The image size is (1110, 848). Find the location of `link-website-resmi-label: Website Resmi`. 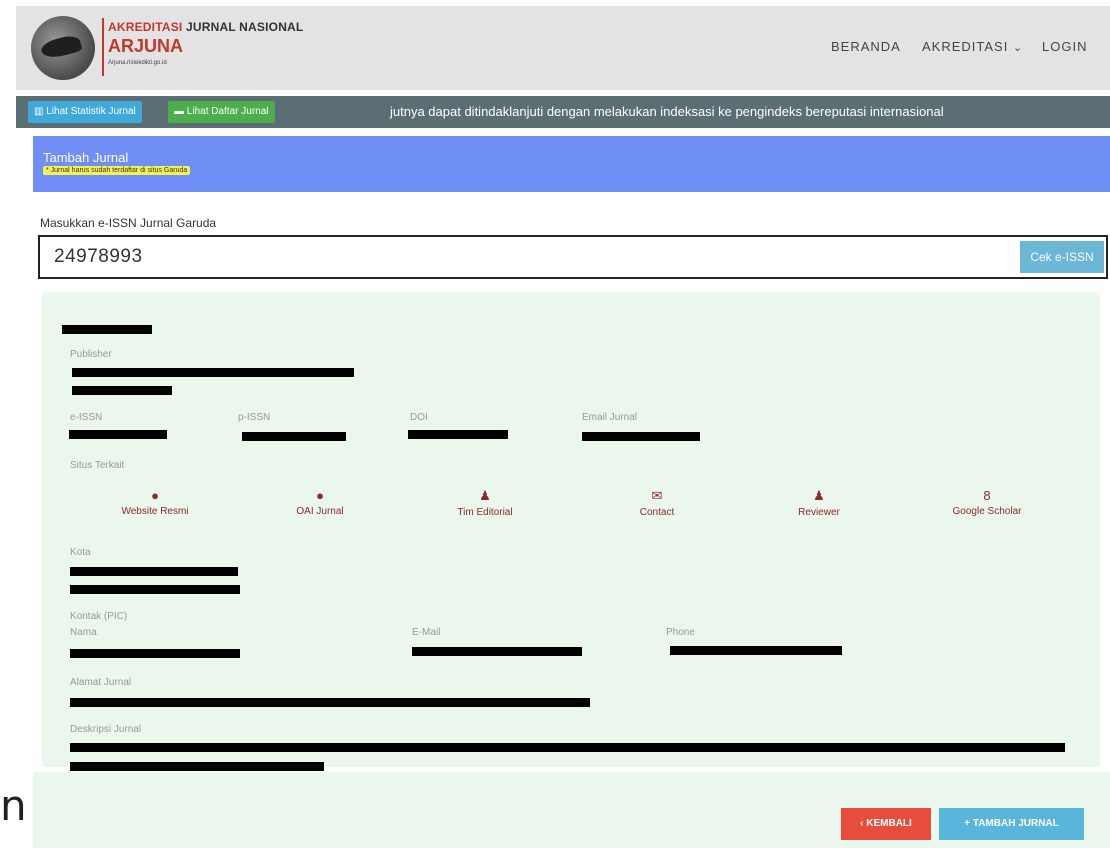

link-website-resmi-label: Website Resmi is located at coordinates (155, 511).